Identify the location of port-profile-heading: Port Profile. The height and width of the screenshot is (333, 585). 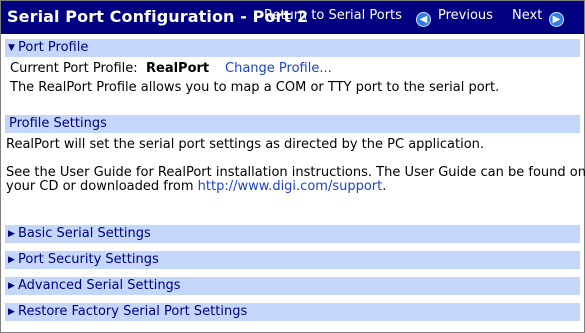
(53, 47).